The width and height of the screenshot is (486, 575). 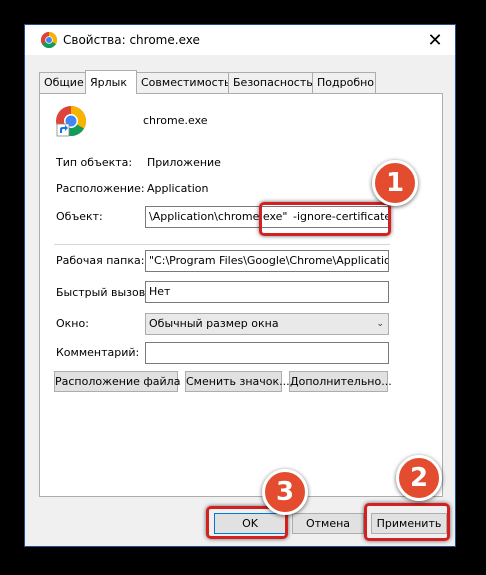 What do you see at coordinates (270, 82) in the screenshot?
I see `tab-security: Безопасность` at bounding box center [270, 82].